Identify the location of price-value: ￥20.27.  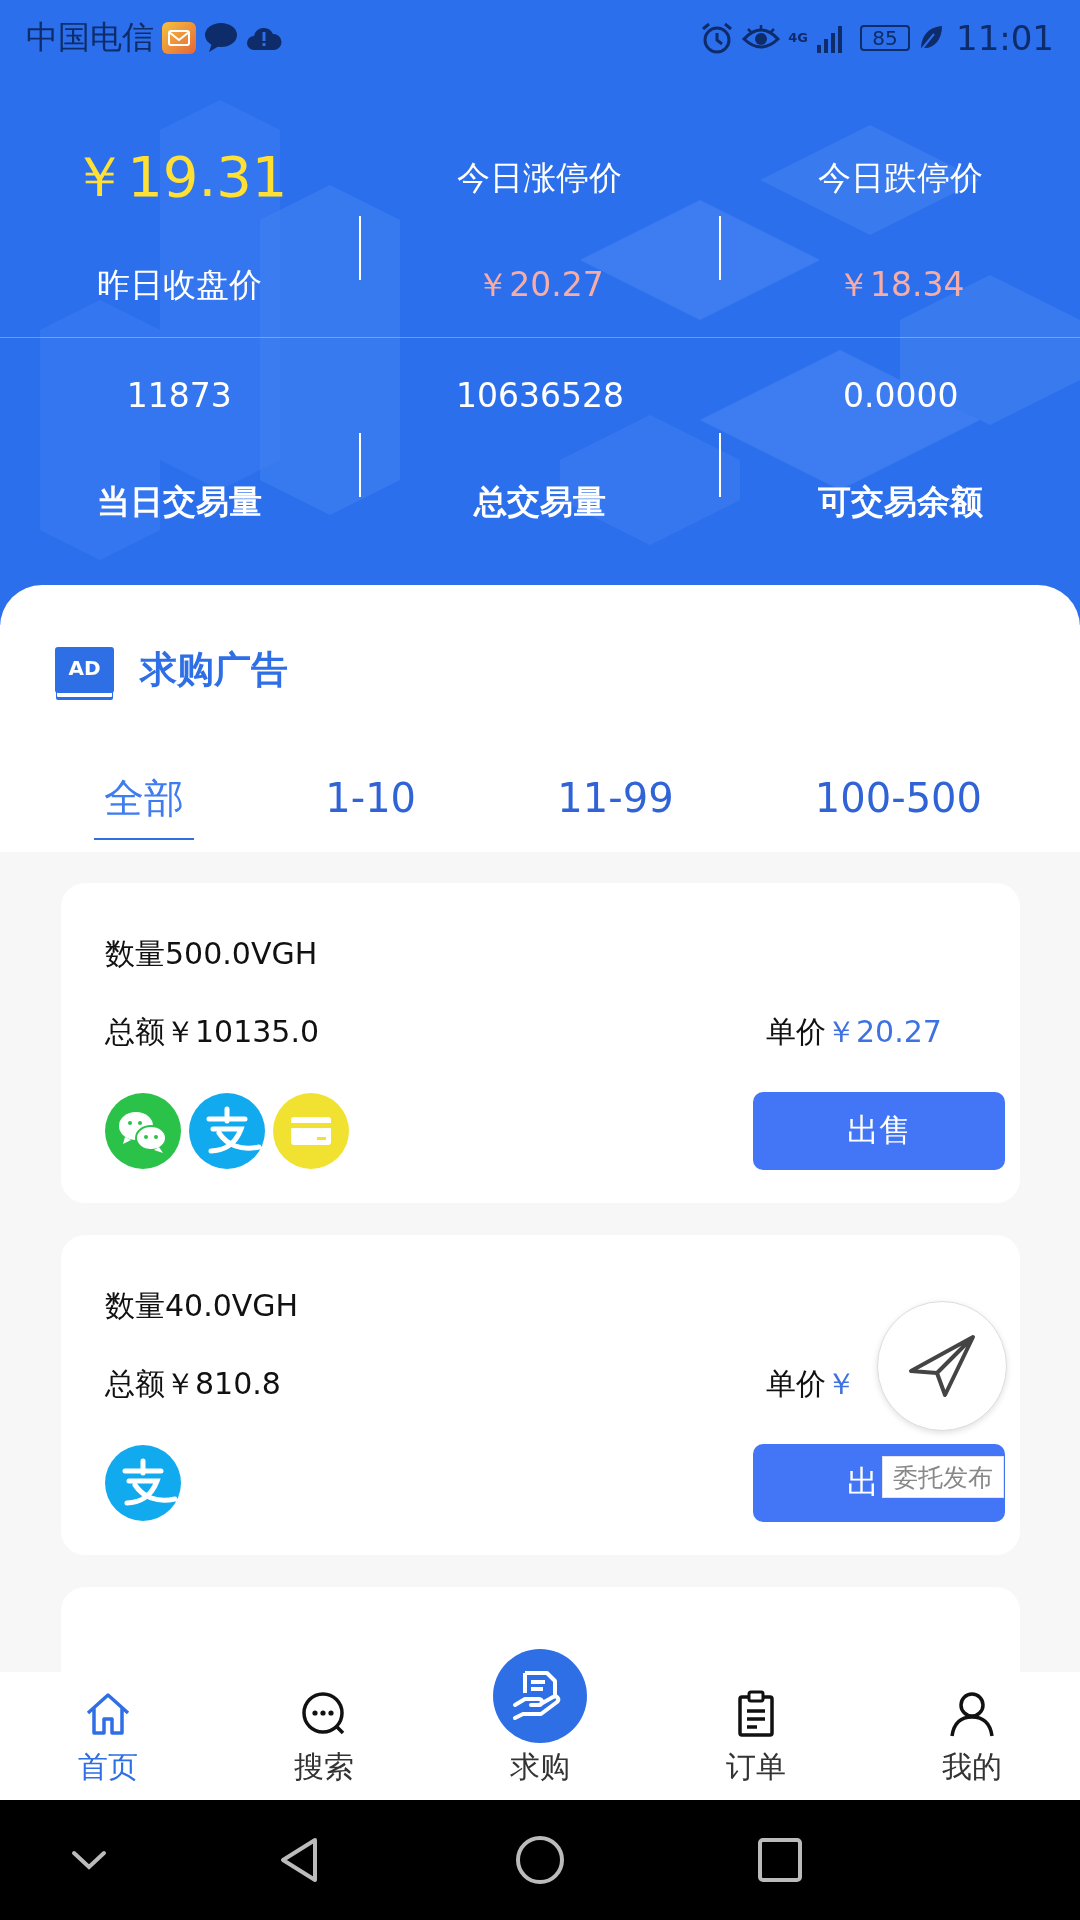
(884, 1032).